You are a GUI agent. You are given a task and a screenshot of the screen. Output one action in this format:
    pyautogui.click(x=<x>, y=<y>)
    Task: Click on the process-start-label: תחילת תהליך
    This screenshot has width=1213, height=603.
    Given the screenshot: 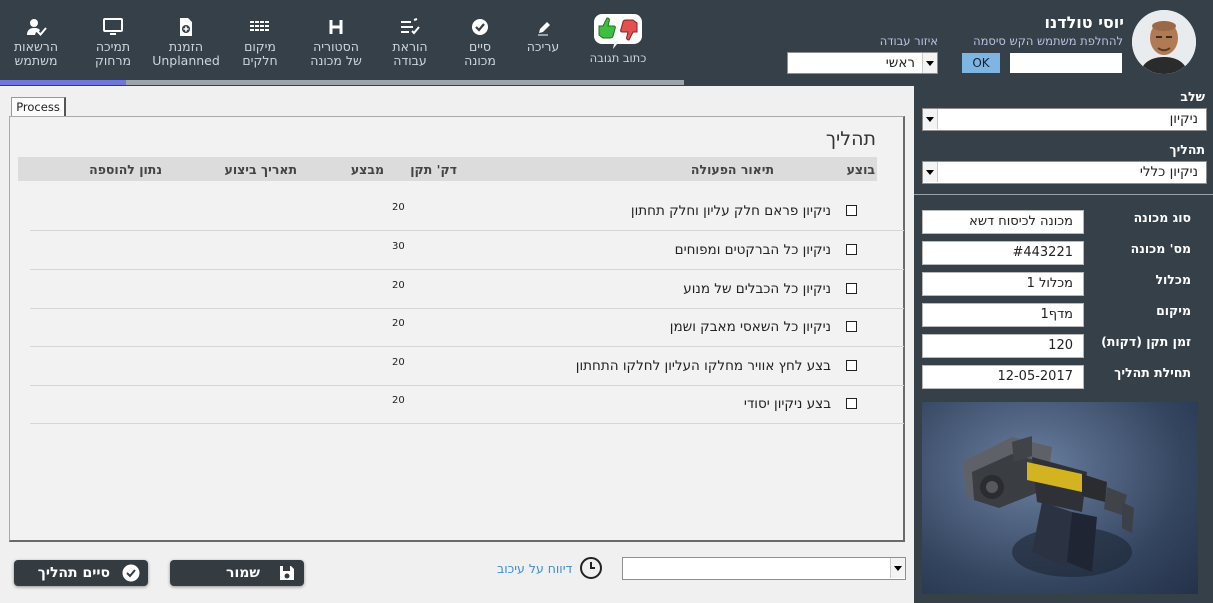 What is the action you would take?
    pyautogui.click(x=1152, y=372)
    